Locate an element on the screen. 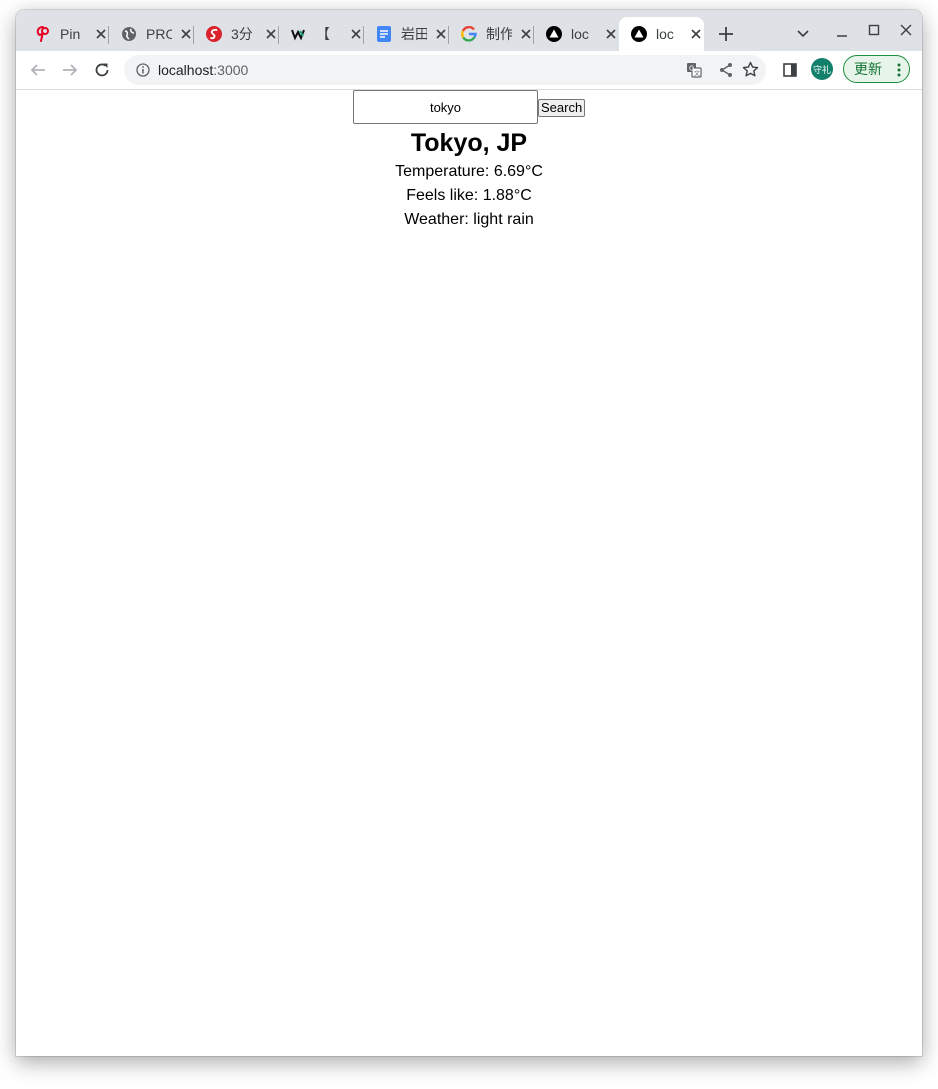  address-bar: localhost:3000 G文 is located at coordinates (445, 70).